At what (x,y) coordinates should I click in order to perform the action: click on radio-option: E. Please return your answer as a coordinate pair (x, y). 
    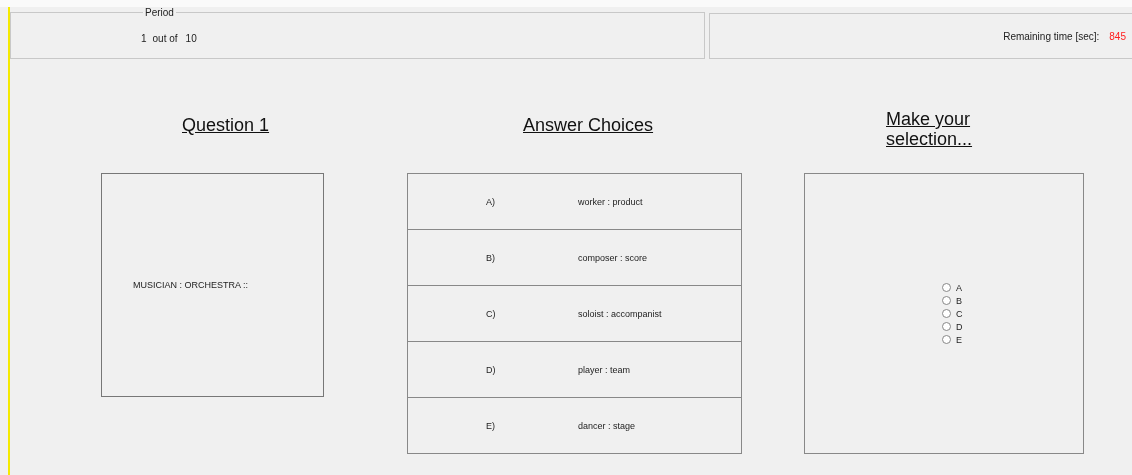
    Looking at the image, I should click on (952, 339).